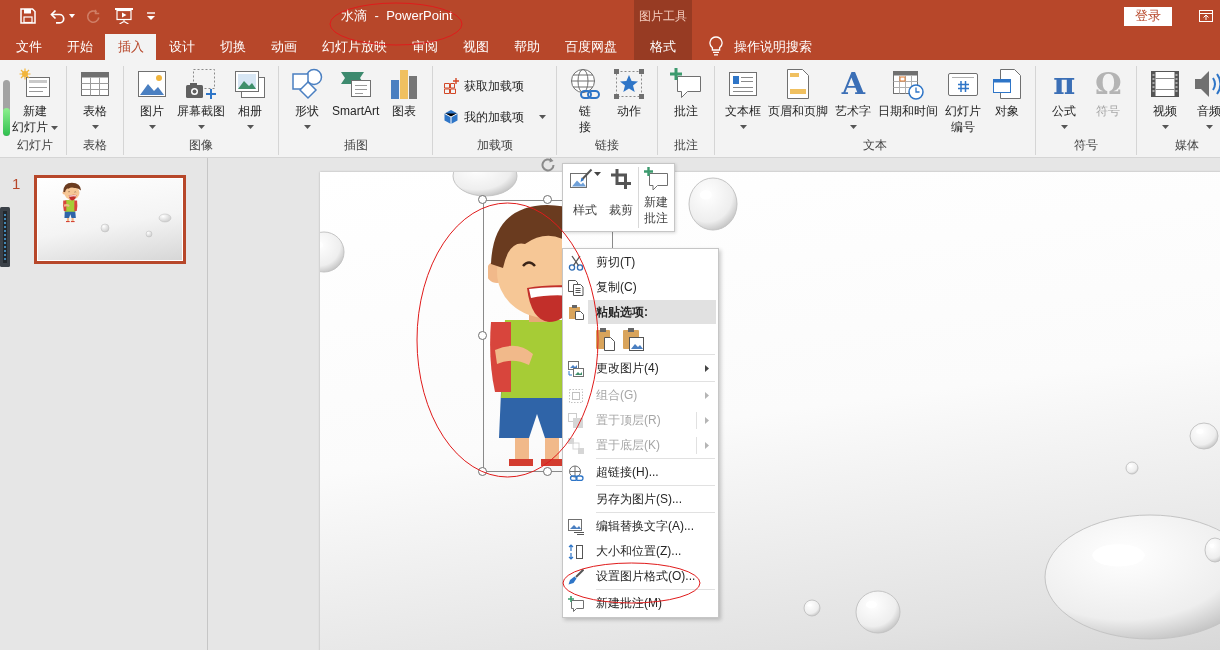 This screenshot has width=1220, height=650. Describe the element at coordinates (232, 47) in the screenshot. I see `ribbon-tab: 切换` at that location.